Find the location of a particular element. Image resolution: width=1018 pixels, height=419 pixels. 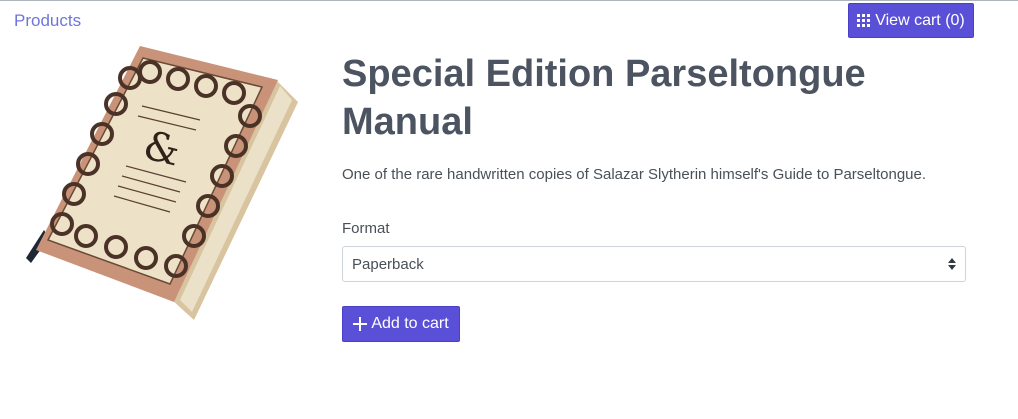

product-title: Special Edition Parseltongue Manual is located at coordinates (604, 98).